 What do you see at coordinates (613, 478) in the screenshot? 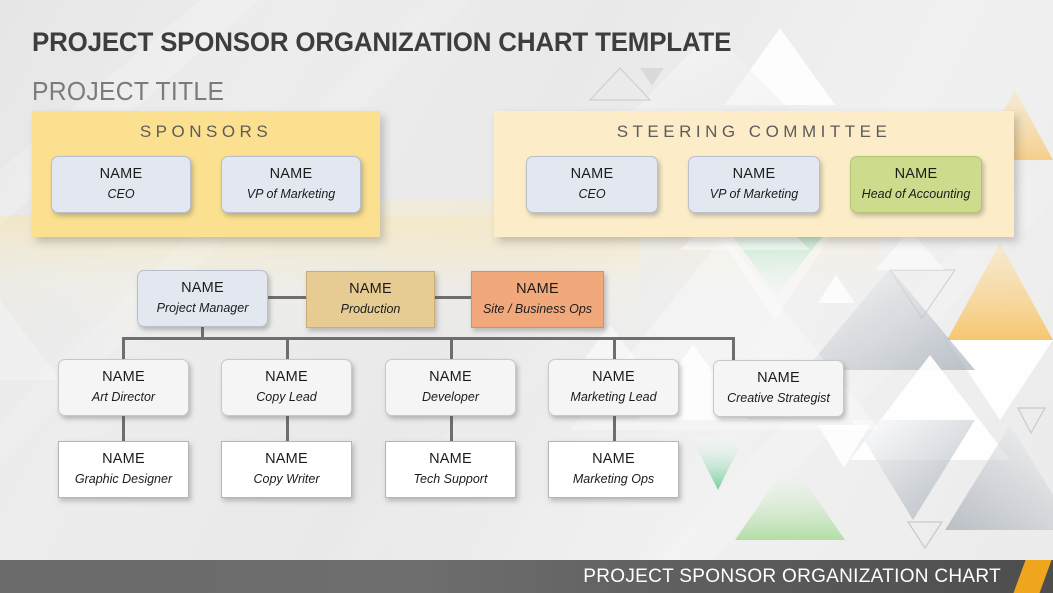
I see `node-role: Marketing Ops` at bounding box center [613, 478].